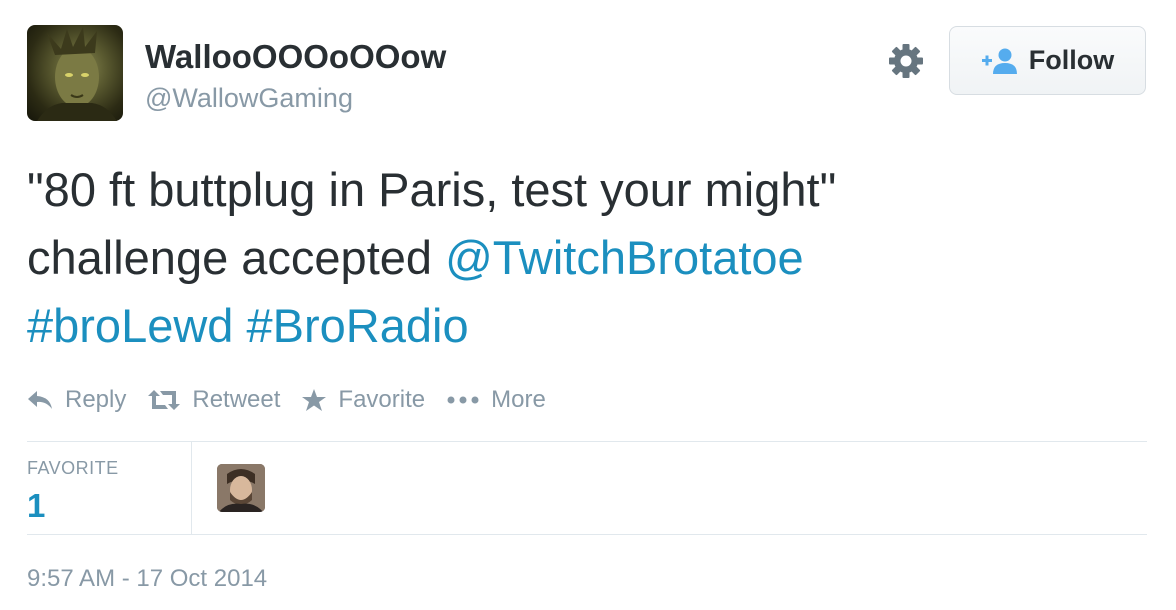  What do you see at coordinates (249, 98) in the screenshot?
I see `author-handle: @WallowGaming` at bounding box center [249, 98].